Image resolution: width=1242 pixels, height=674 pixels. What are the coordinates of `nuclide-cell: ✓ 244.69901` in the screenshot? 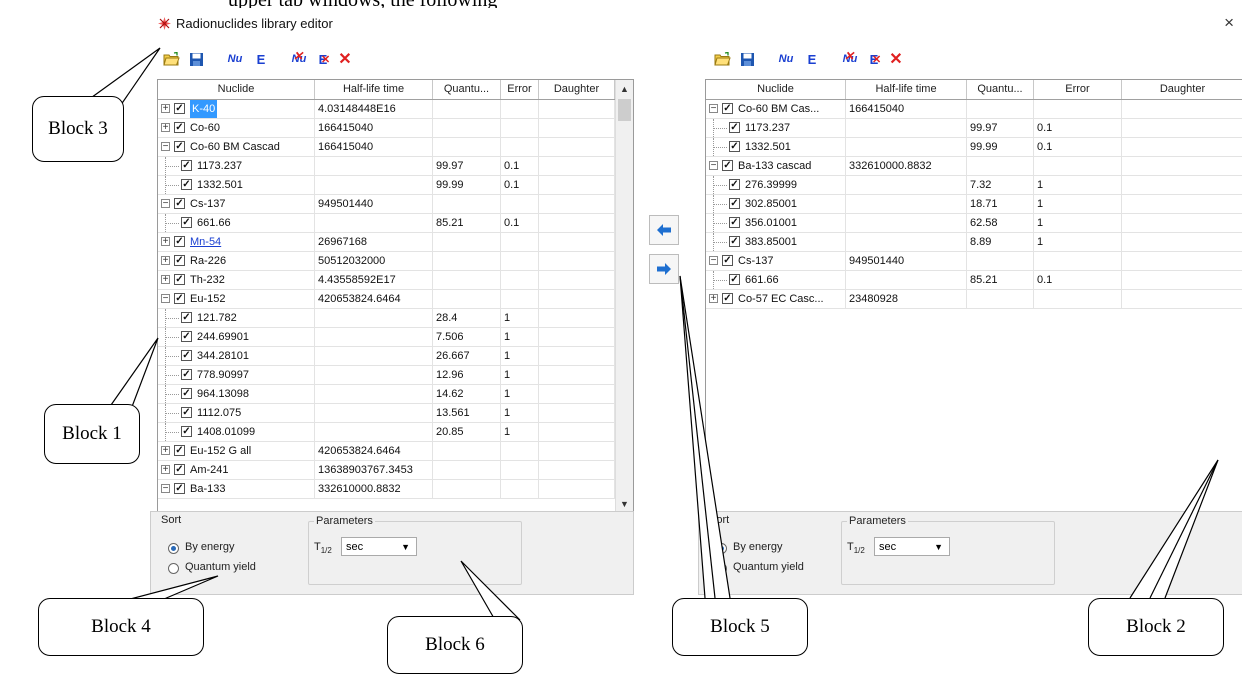 It's located at (236, 337).